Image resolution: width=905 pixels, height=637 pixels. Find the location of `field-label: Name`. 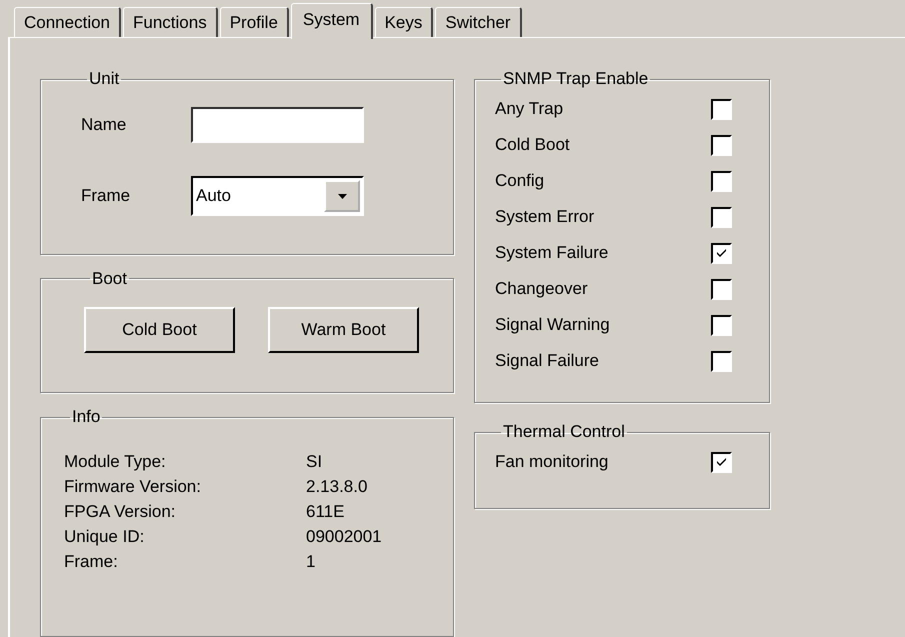

field-label: Name is located at coordinates (104, 125).